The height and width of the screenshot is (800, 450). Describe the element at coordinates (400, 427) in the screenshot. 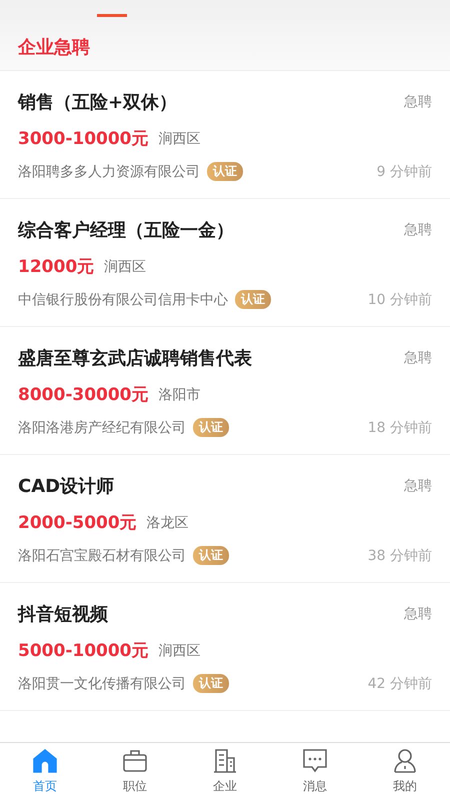

I see `post-time: 18 分钟前` at that location.